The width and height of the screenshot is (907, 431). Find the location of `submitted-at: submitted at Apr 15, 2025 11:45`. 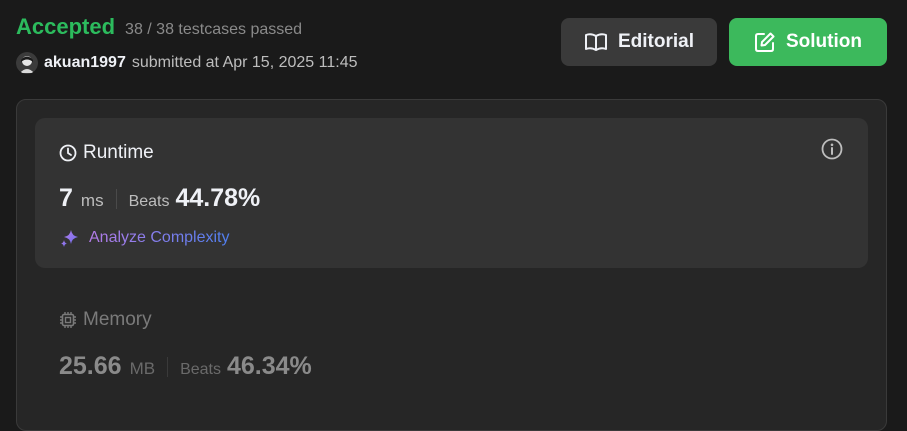

submitted-at: submitted at Apr 15, 2025 11:45 is located at coordinates (244, 62).